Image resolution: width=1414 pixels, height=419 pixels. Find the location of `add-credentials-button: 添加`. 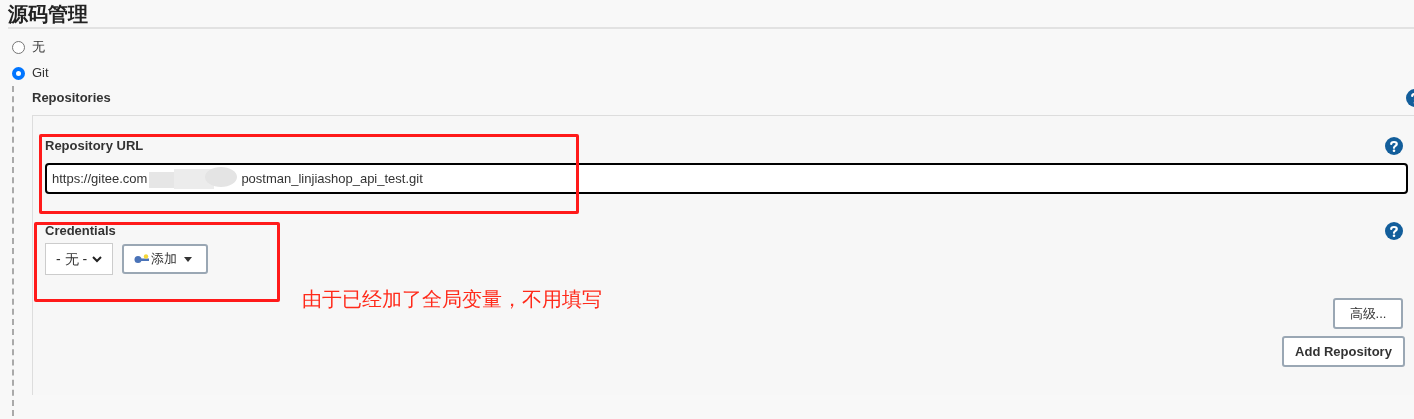

add-credentials-button: 添加 is located at coordinates (165, 259).